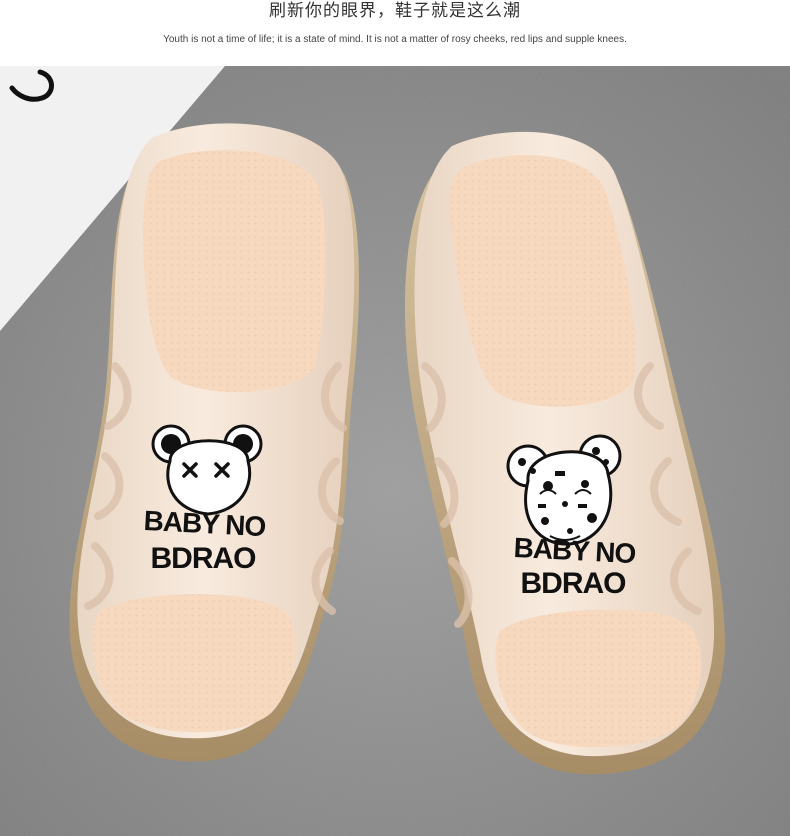 The image size is (790, 836). Describe the element at coordinates (395, 11) in the screenshot. I see `banner-title: 刷新你的眼界，鞋子就是这么潮` at that location.